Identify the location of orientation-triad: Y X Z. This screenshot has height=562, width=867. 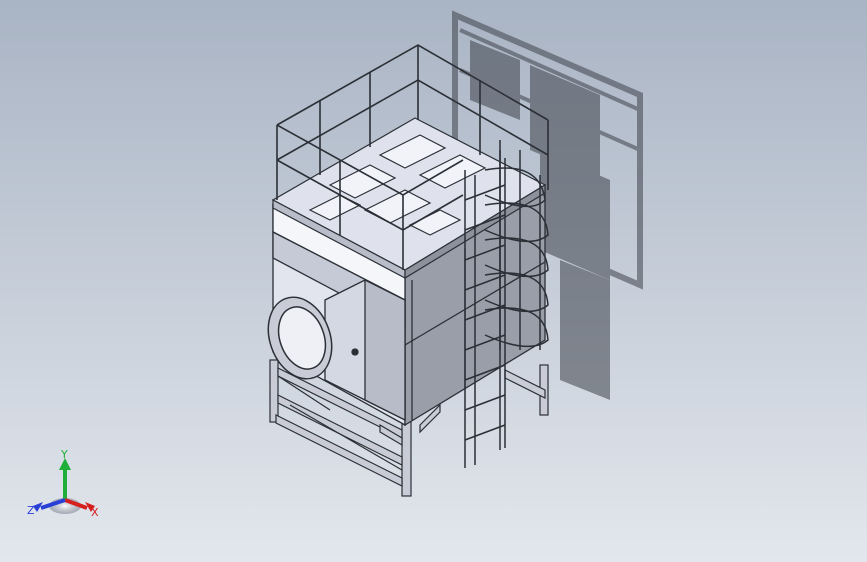
(65, 488).